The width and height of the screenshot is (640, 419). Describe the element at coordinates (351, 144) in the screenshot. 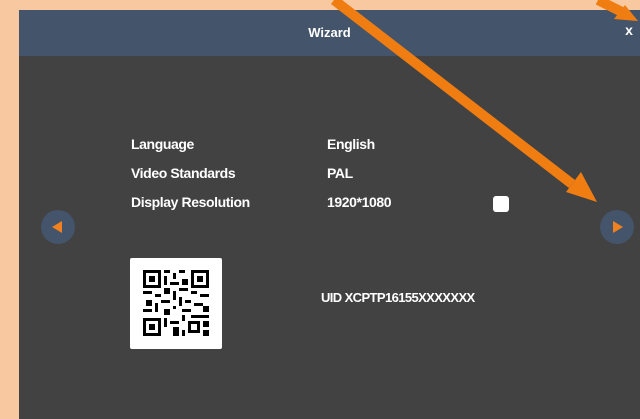

I see `setting-value-language: English` at that location.